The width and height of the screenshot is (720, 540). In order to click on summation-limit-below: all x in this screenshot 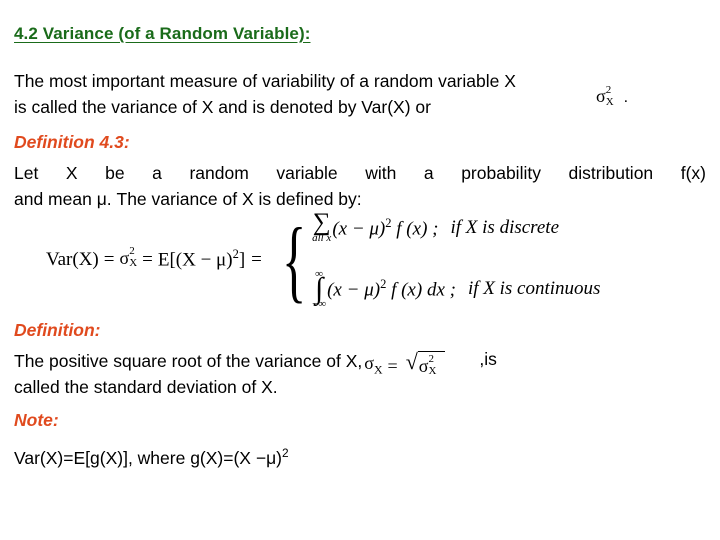, I will do `click(322, 238)`.